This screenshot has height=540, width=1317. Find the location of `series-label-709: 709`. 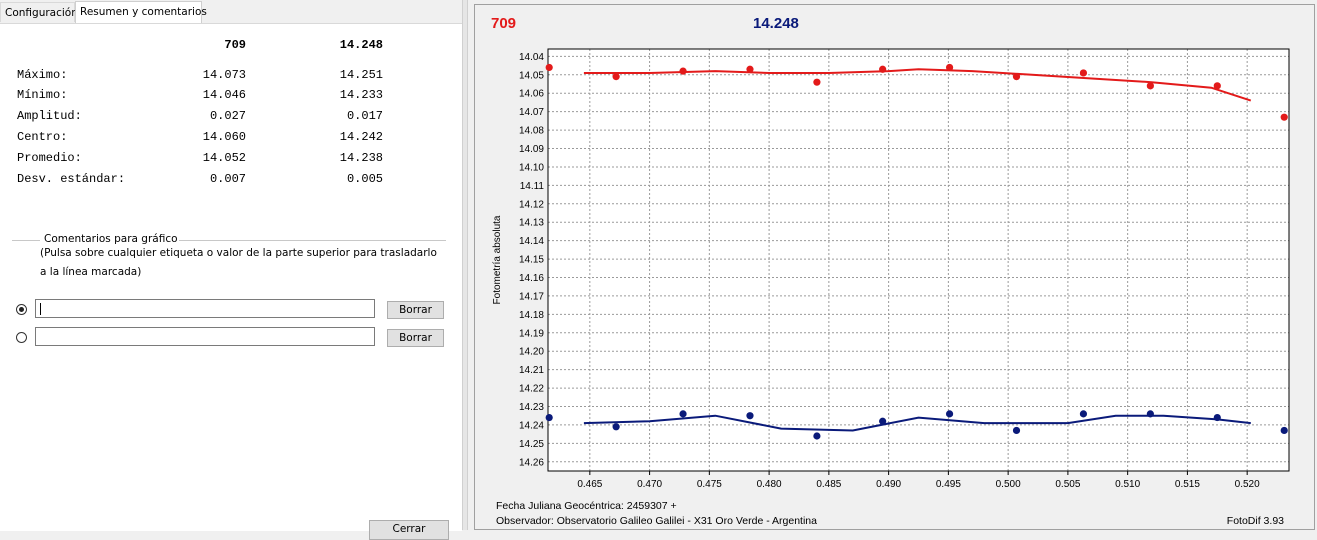

series-label-709: 709 is located at coordinates (503, 23).